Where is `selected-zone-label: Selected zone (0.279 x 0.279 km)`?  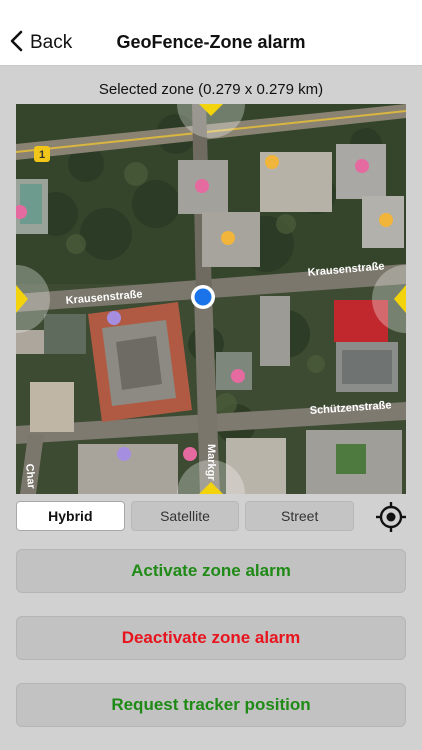
selected-zone-label: Selected zone (0.279 x 0.279 km) is located at coordinates (211, 89).